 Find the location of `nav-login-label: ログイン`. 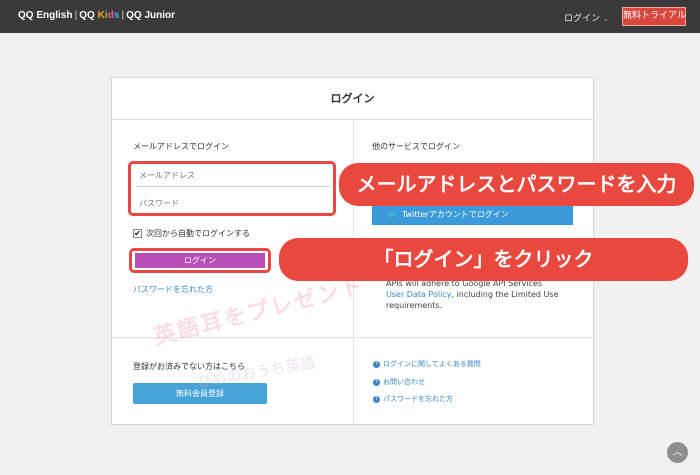

nav-login-label: ログイン is located at coordinates (582, 19).